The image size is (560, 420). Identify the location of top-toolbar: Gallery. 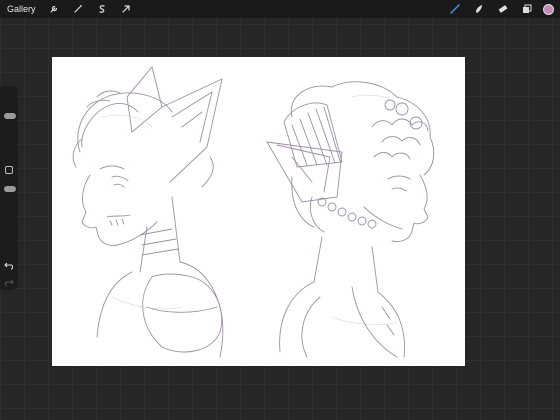
(280, 9).